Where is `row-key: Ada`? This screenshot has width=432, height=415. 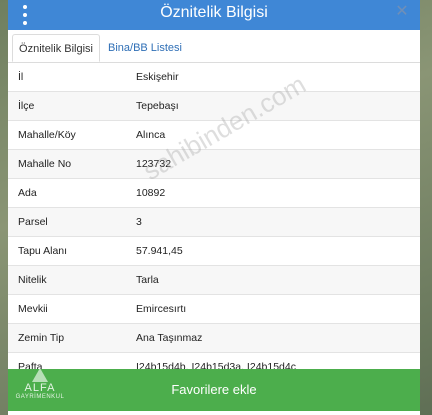 row-key: Ada is located at coordinates (27, 193).